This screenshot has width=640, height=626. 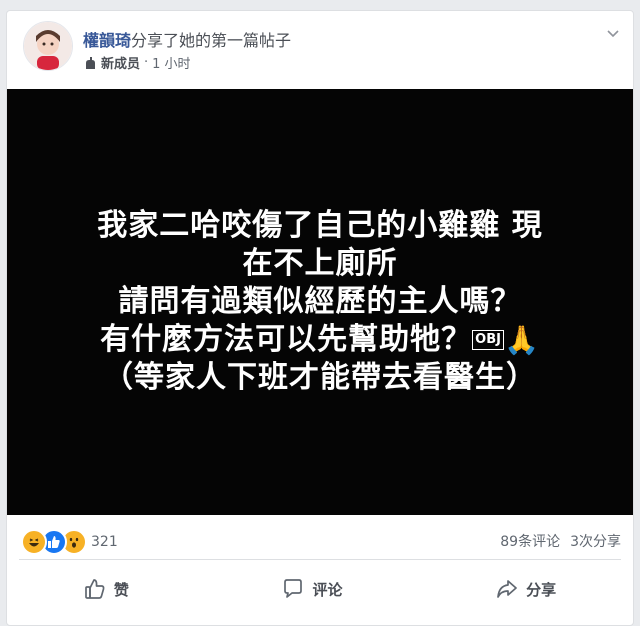 What do you see at coordinates (488, 340) in the screenshot?
I see `object-replacement-marker: OBJ` at bounding box center [488, 340].